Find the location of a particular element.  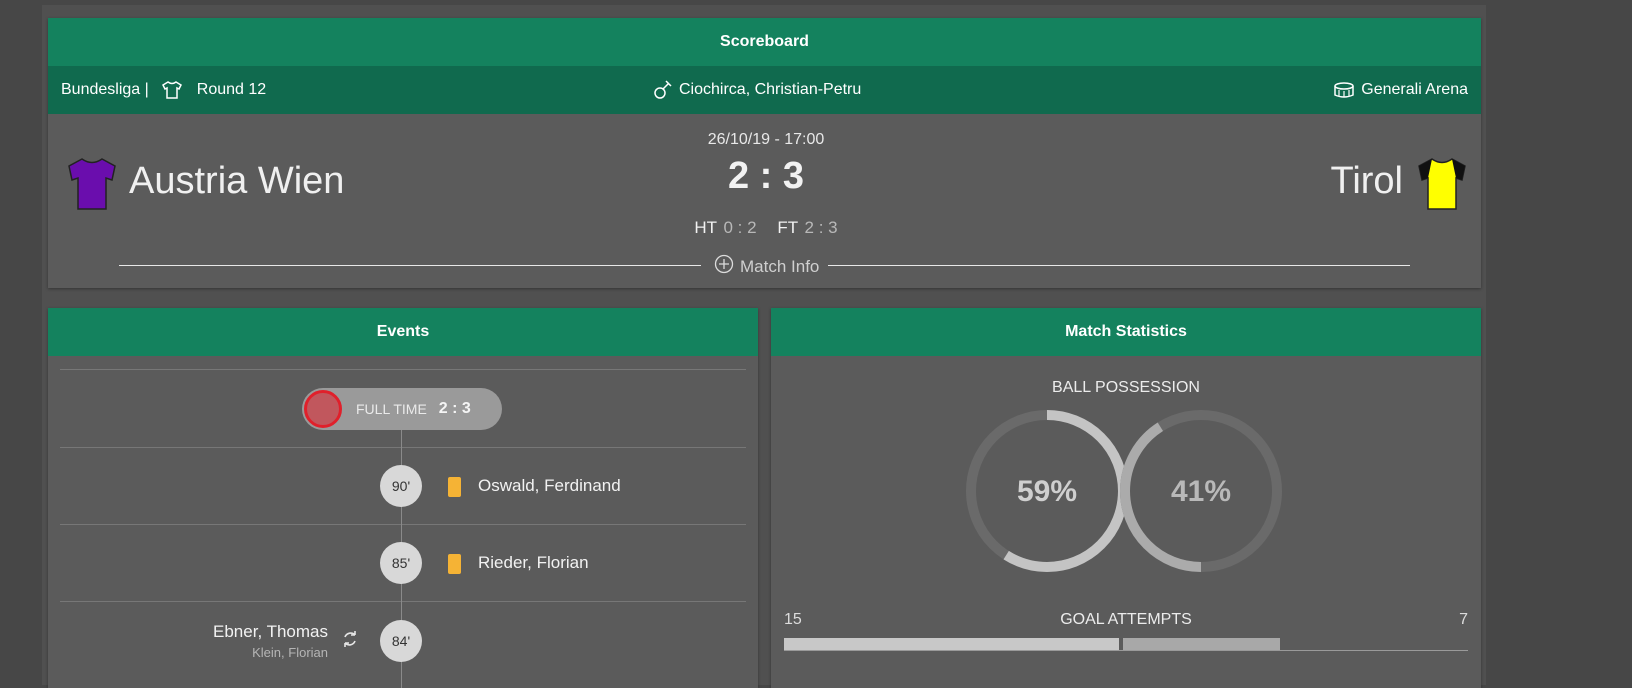

match-info-divider-left is located at coordinates (410, 265).